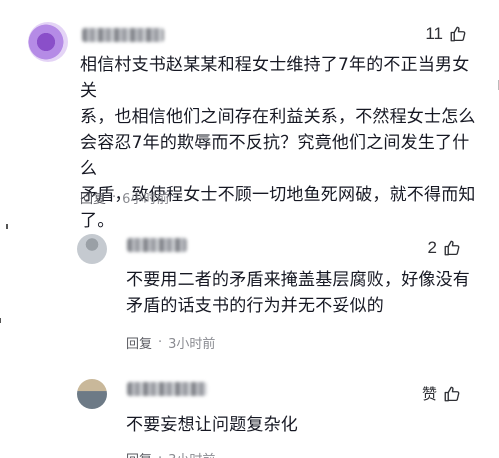 The width and height of the screenshot is (499, 458). I want to click on comment-text-line: 不要妄想让问题复杂化, so click(212, 425).